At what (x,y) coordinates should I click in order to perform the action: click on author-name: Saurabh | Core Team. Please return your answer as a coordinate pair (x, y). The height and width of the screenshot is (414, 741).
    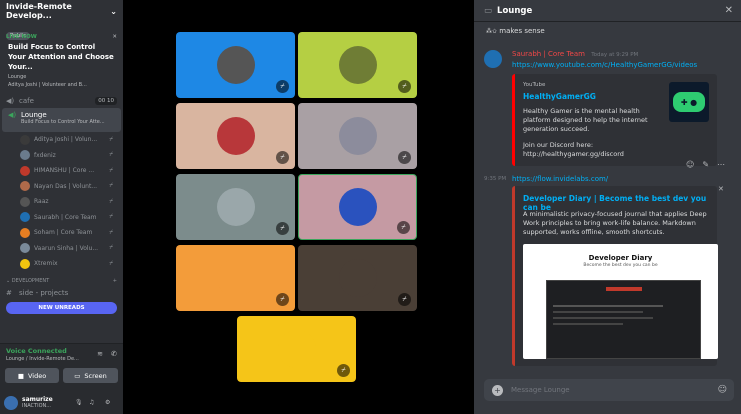
    Looking at the image, I should click on (548, 54).